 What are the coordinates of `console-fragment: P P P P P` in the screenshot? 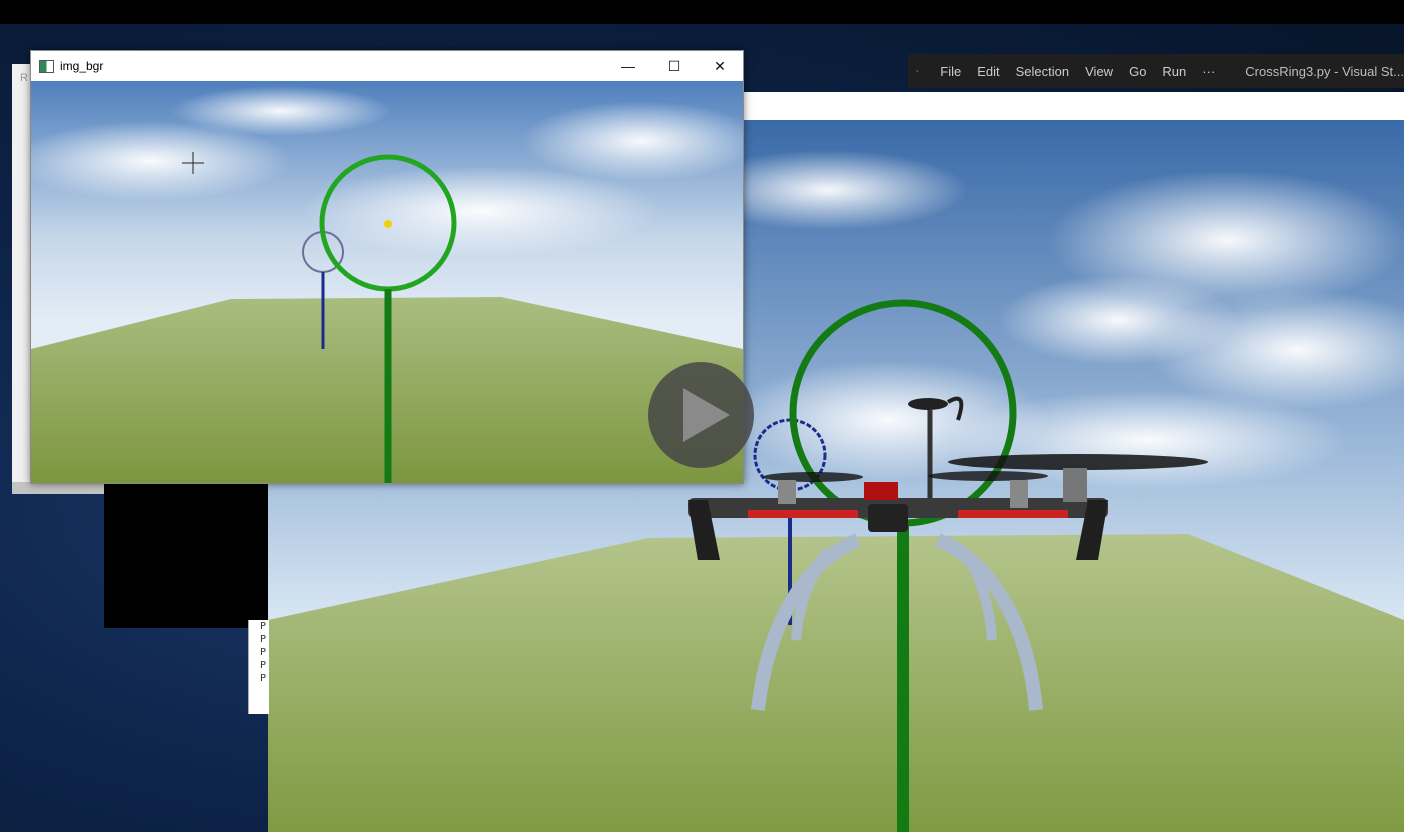 It's located at (258, 667).